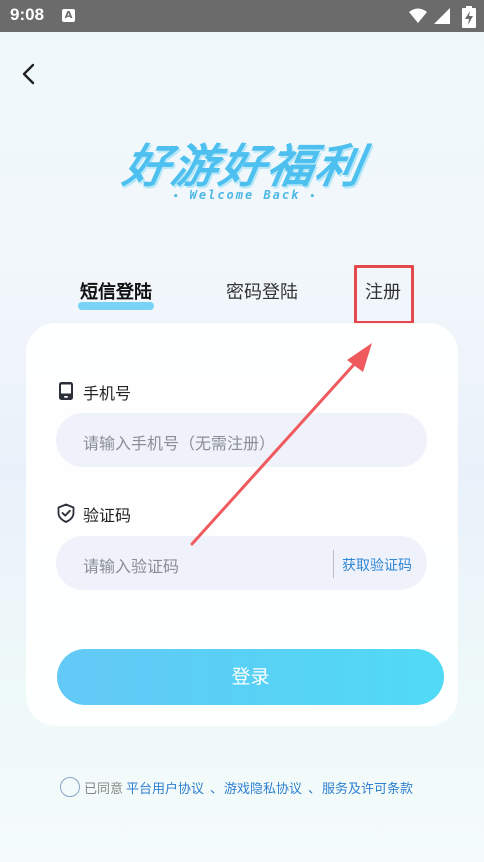  What do you see at coordinates (165, 787) in the screenshot?
I see `user-agreement-link: 平台用户协议` at bounding box center [165, 787].